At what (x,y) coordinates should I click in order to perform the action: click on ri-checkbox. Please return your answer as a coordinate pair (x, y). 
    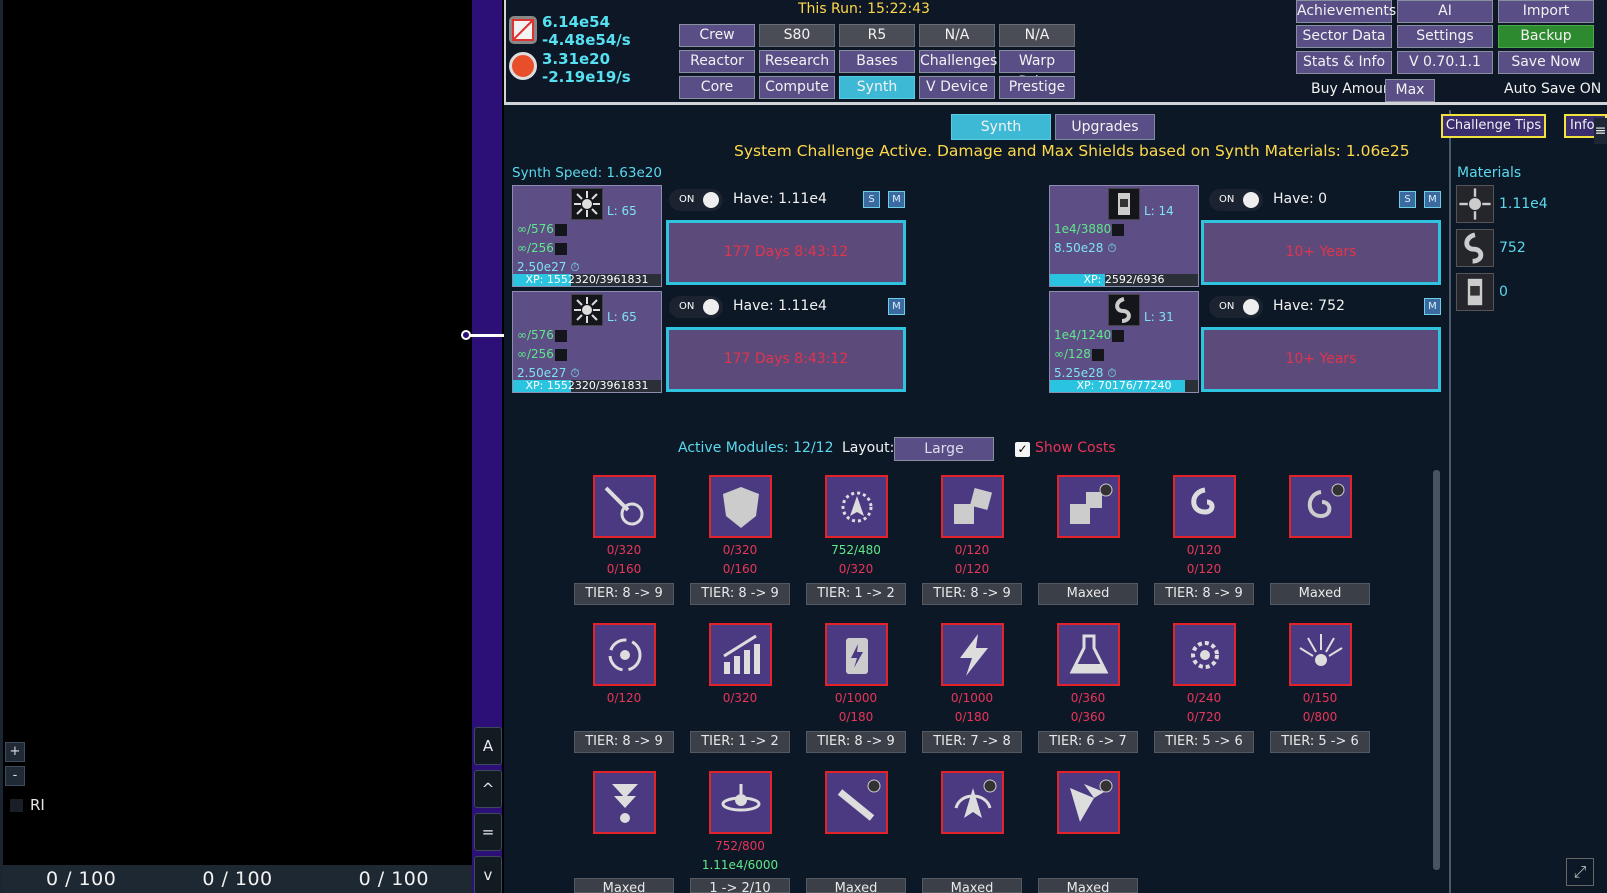
    Looking at the image, I should click on (16, 805).